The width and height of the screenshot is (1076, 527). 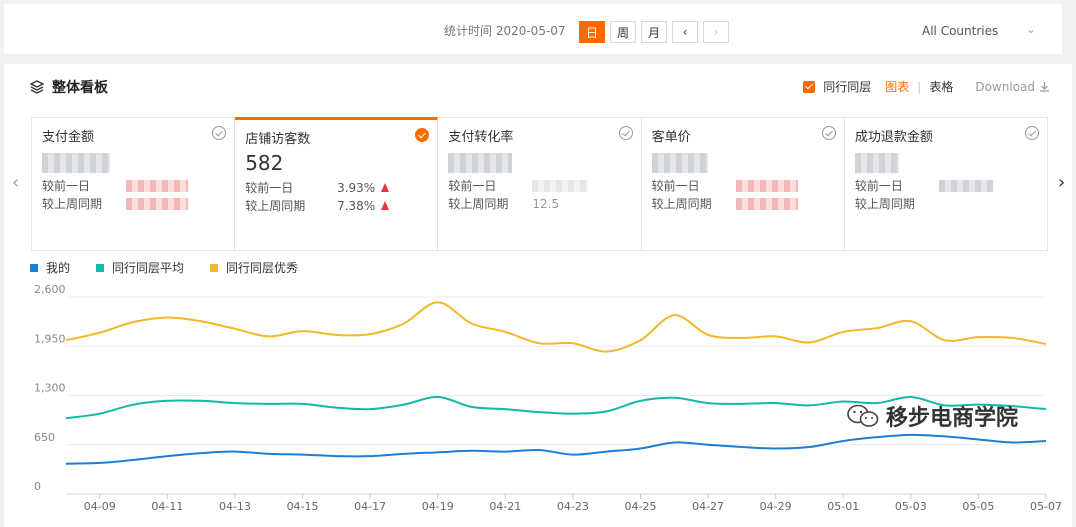 What do you see at coordinates (438, 506) in the screenshot?
I see `x-tick-label: 04-19` at bounding box center [438, 506].